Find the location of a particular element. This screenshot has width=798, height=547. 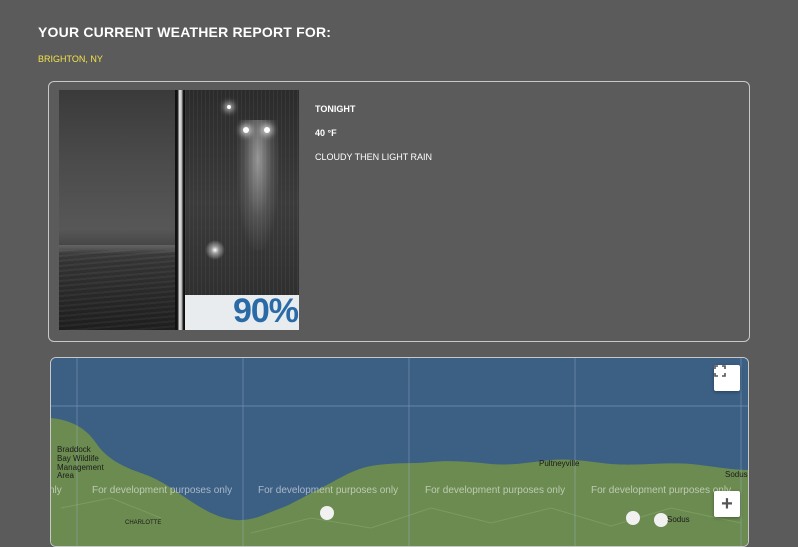

map-label-charlotte: CHARLOTTE is located at coordinates (143, 523).